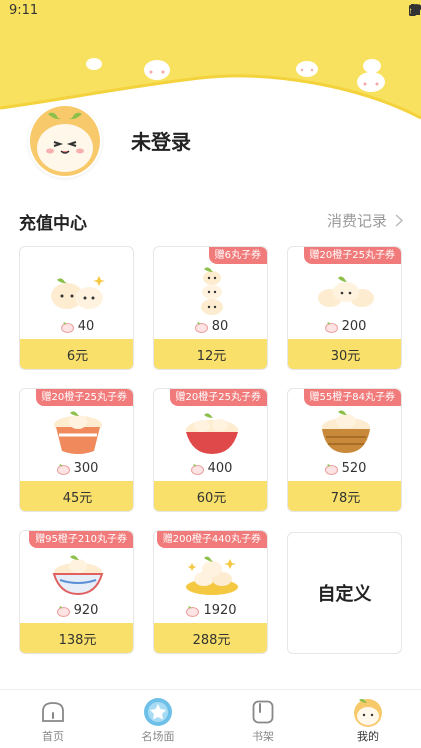 The image size is (421, 748). I want to click on coin-amount: 520, so click(354, 468).